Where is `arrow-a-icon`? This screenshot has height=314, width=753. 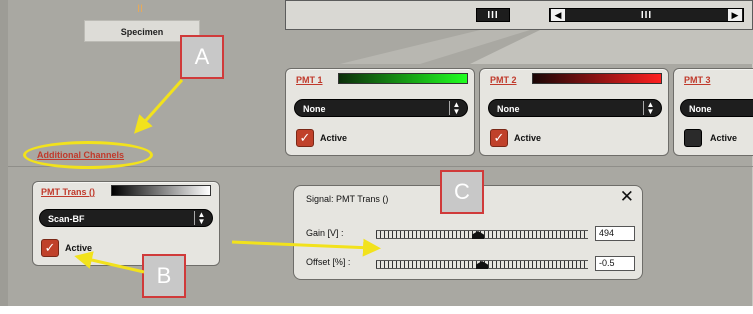
arrow-a-icon is located at coordinates (159, 106).